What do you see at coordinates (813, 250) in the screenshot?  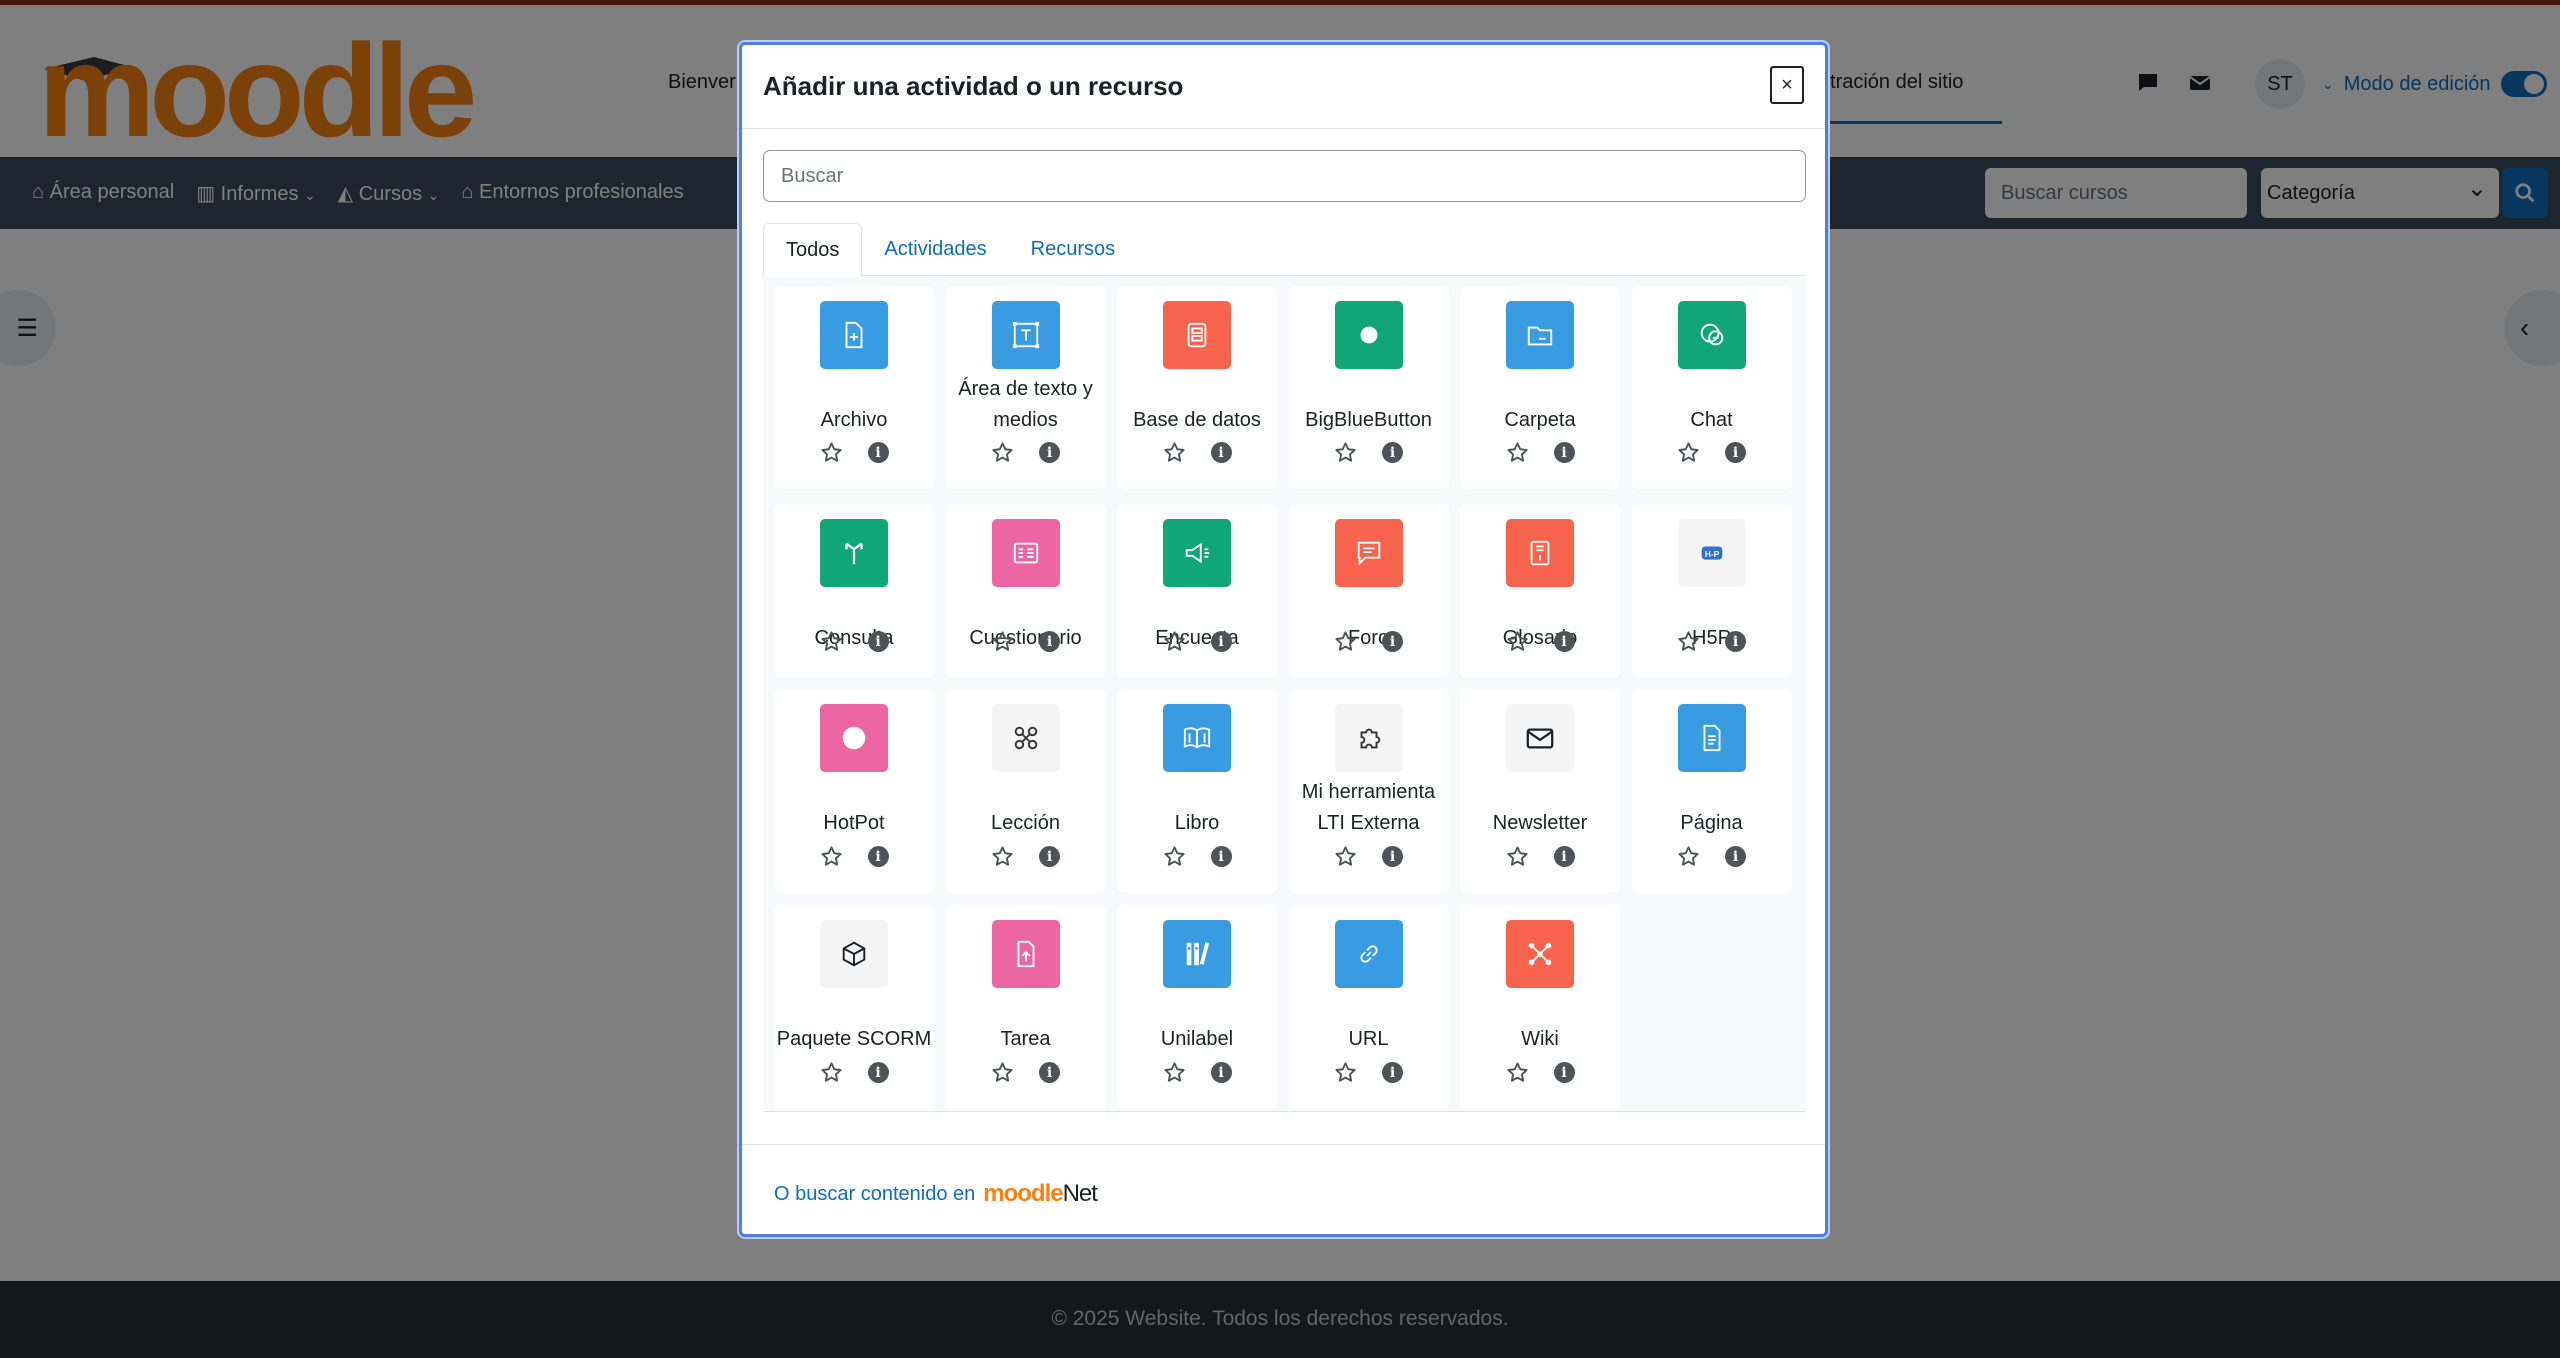 I see `tab-todos: Todos` at bounding box center [813, 250].